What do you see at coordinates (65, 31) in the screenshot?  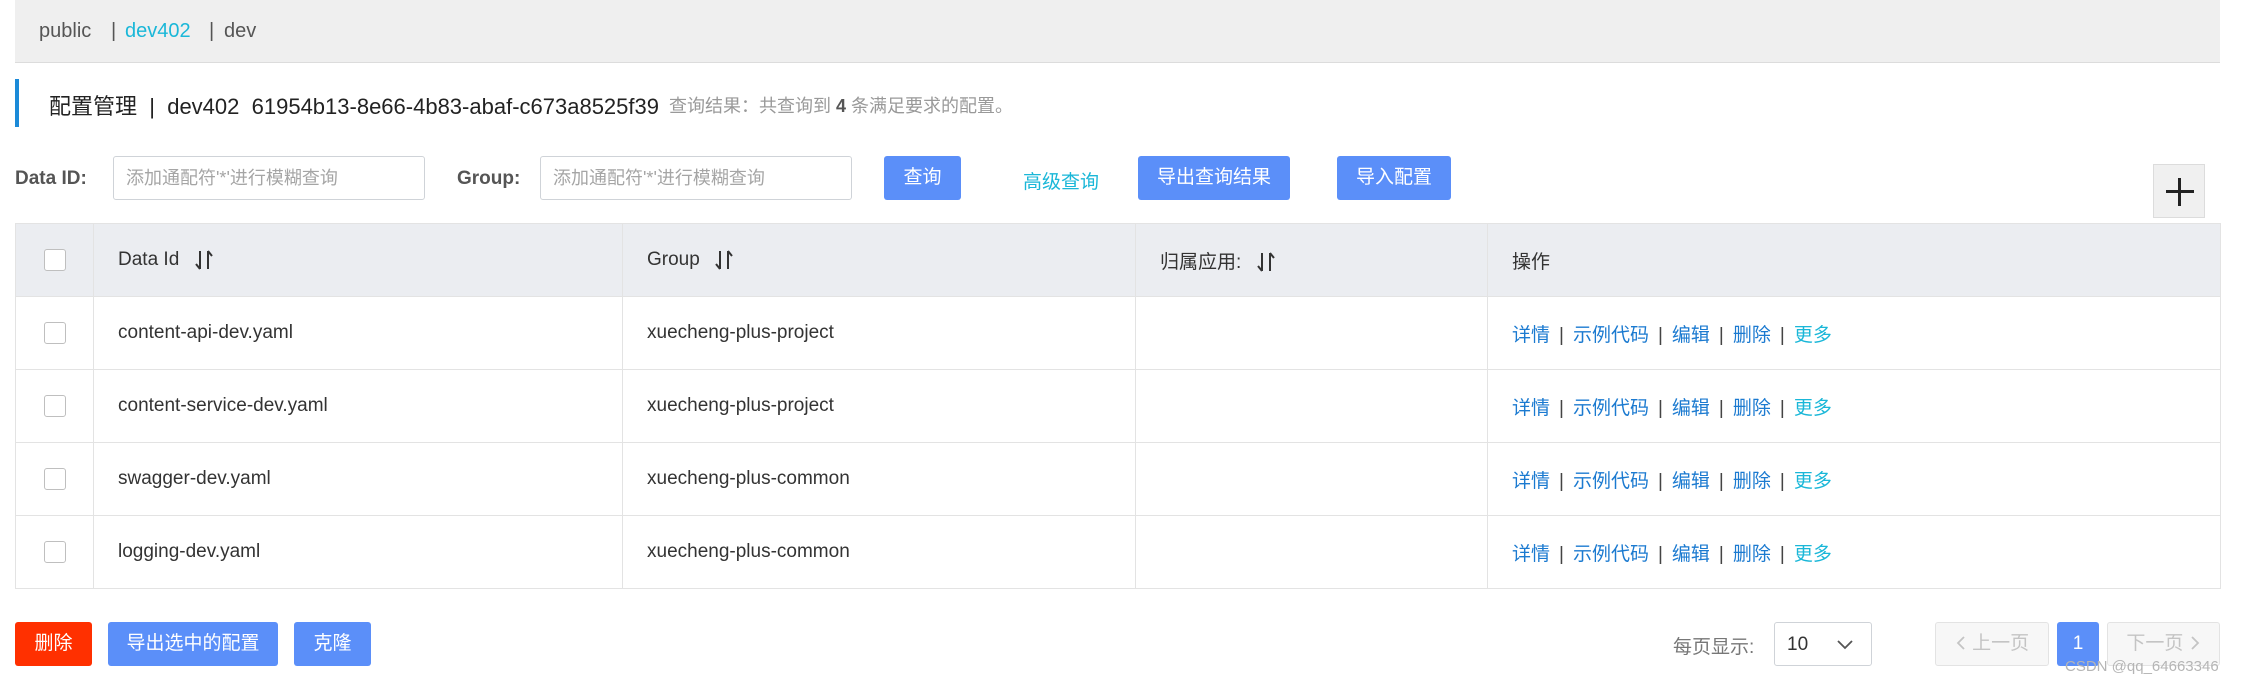 I see `namespace-public: public` at bounding box center [65, 31].